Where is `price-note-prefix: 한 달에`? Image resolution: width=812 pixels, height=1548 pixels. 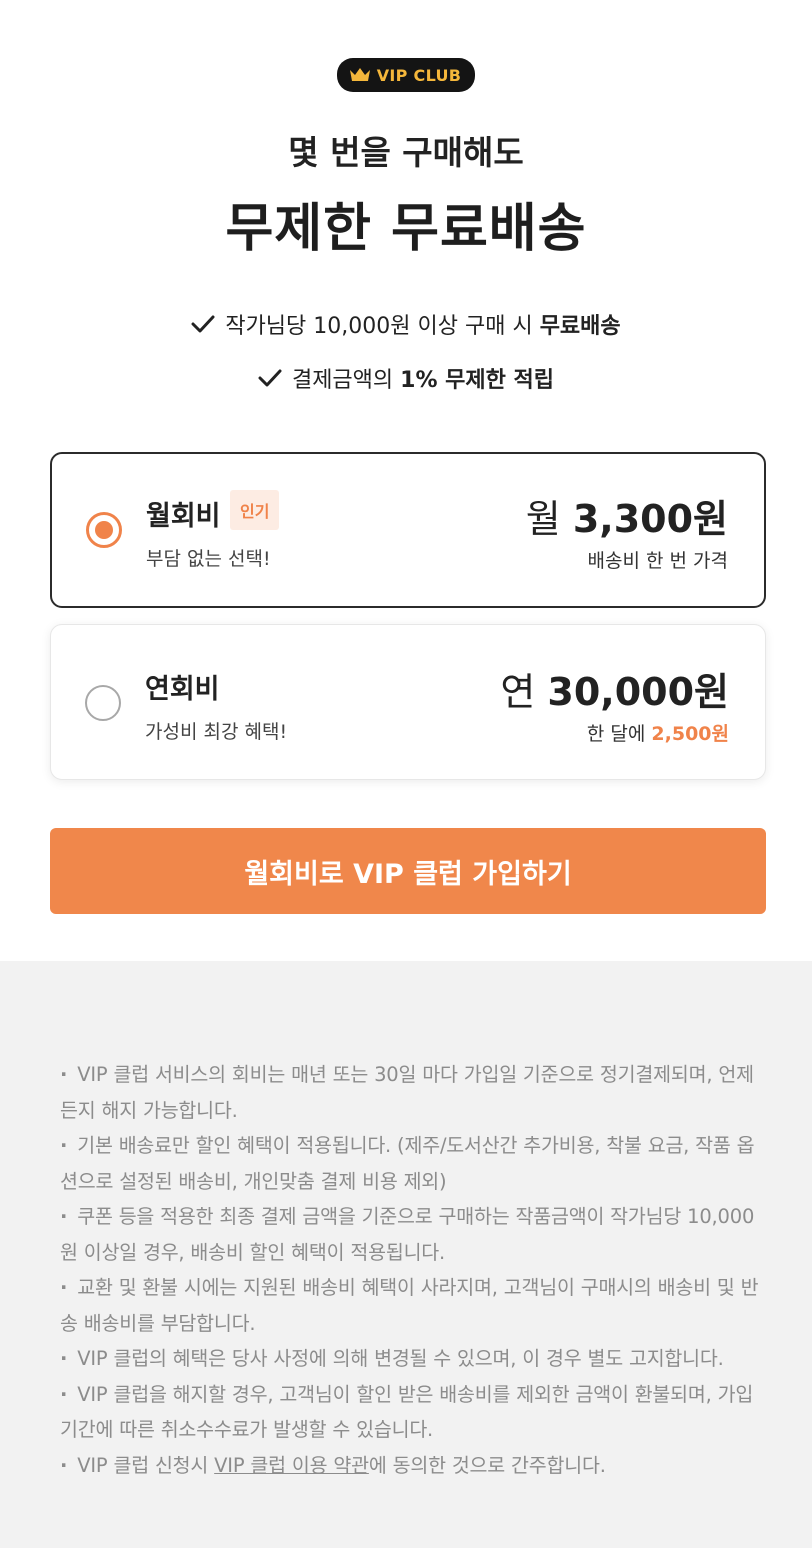
price-note-prefix: 한 달에 is located at coordinates (619, 734).